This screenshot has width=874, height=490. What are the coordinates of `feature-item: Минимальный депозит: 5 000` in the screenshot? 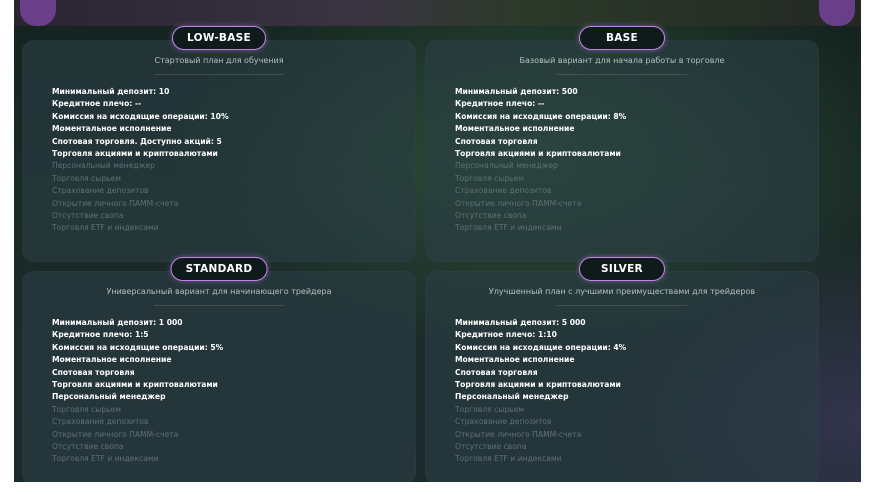 It's located at (520, 322).